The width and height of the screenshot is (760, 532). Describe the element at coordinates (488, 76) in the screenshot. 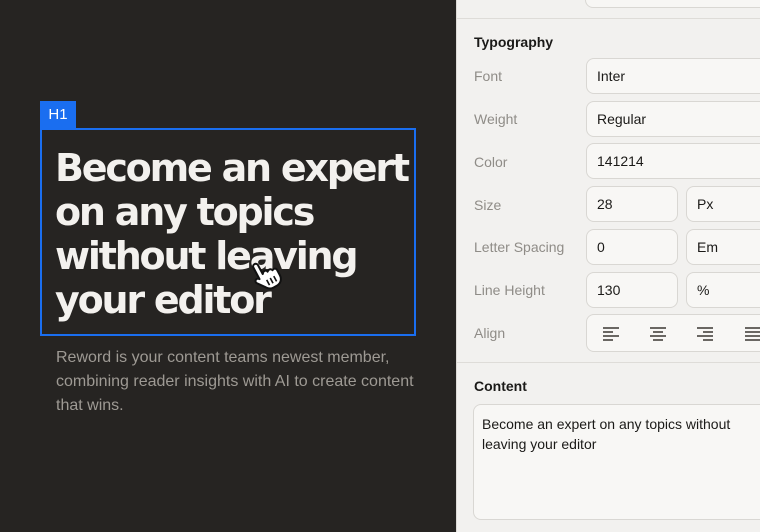

I see `font-label: Font` at that location.